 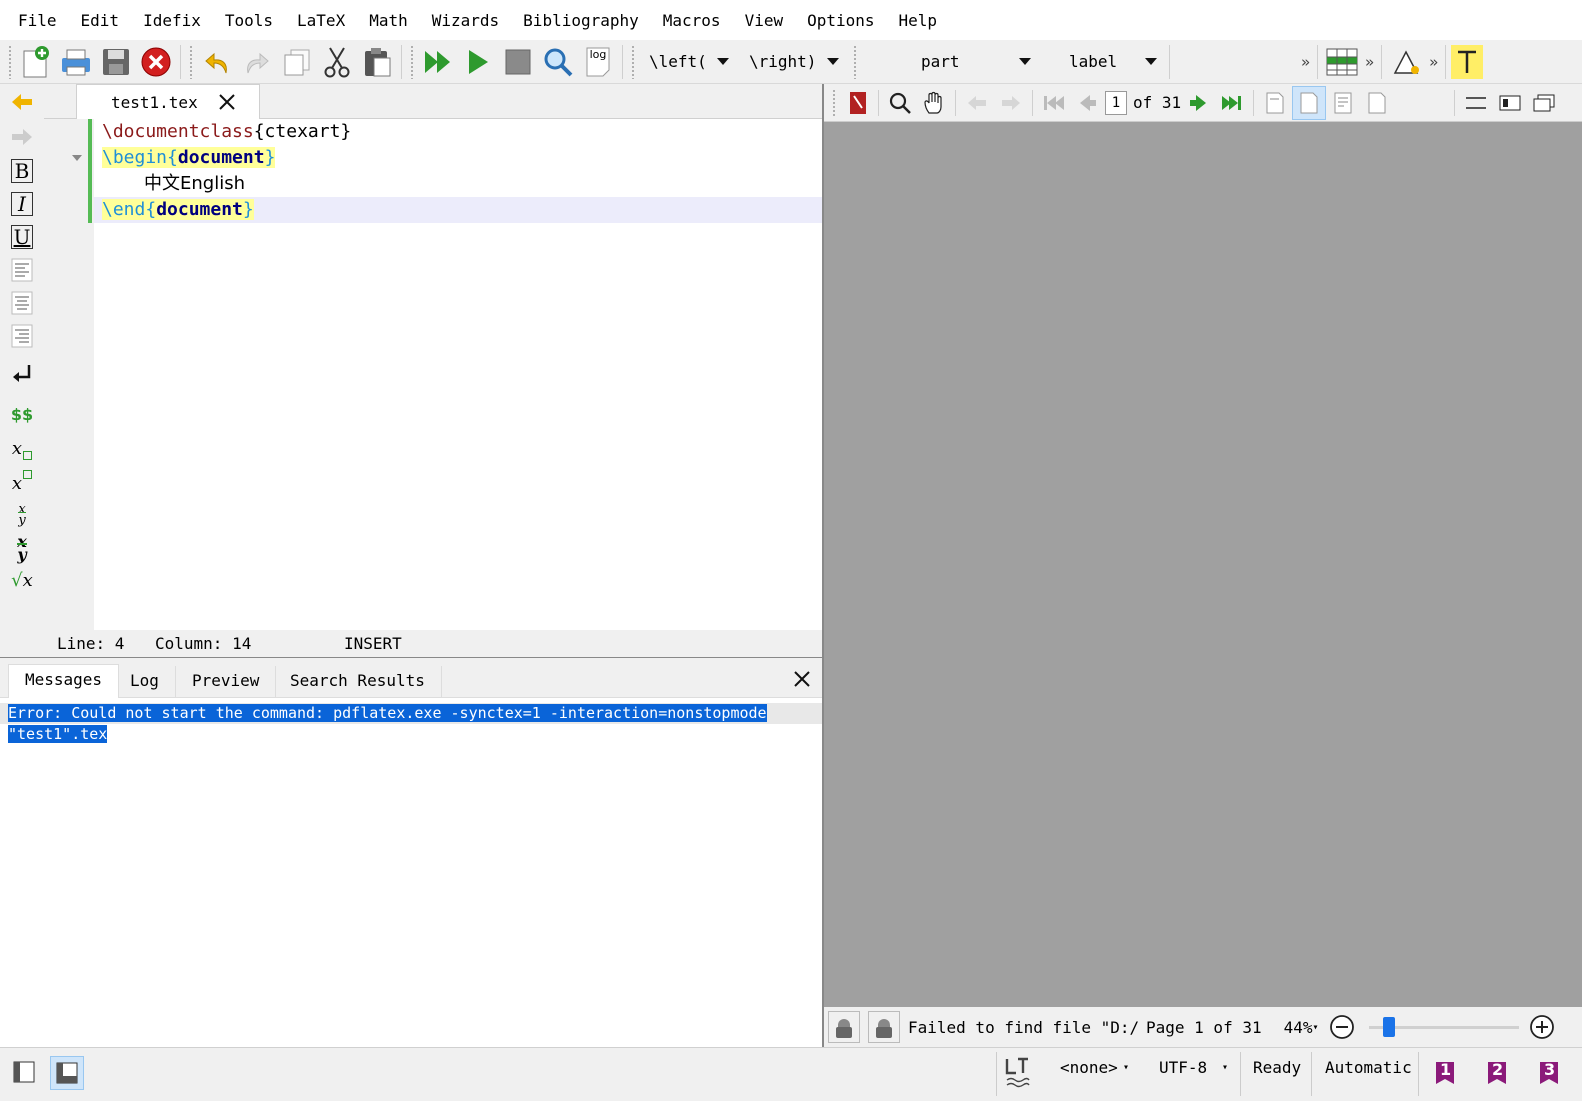 What do you see at coordinates (22, 302) in the screenshot?
I see `align-center-button` at bounding box center [22, 302].